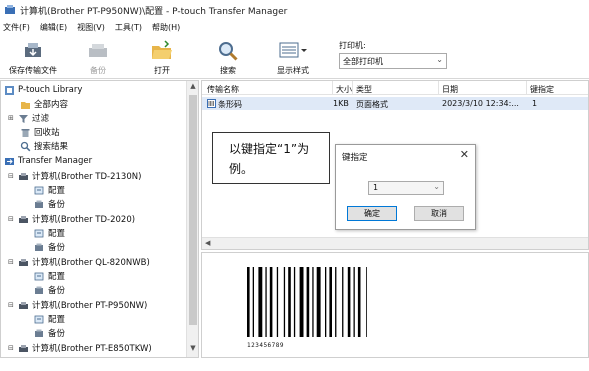  I want to click on view-style-label: 显示样式, so click(293, 70).